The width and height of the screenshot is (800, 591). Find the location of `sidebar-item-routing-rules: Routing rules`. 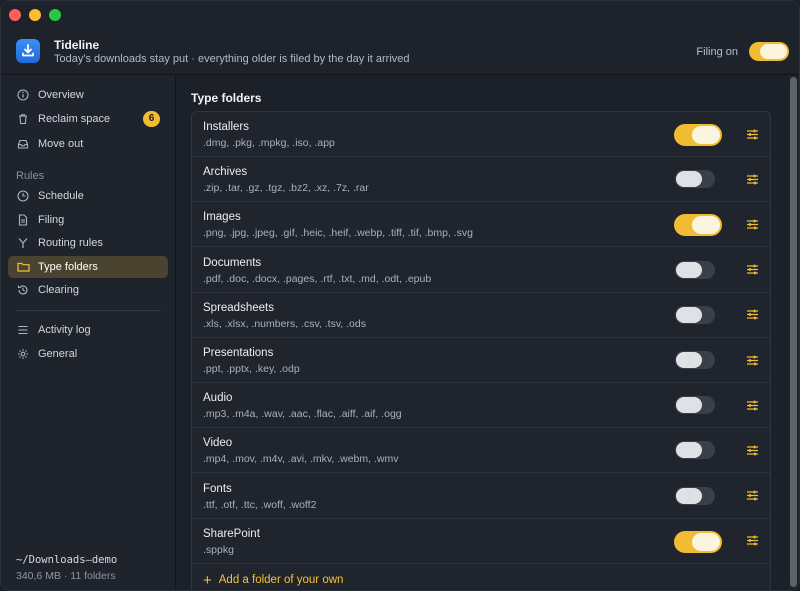

sidebar-item-routing-rules: Routing rules is located at coordinates (88, 243).